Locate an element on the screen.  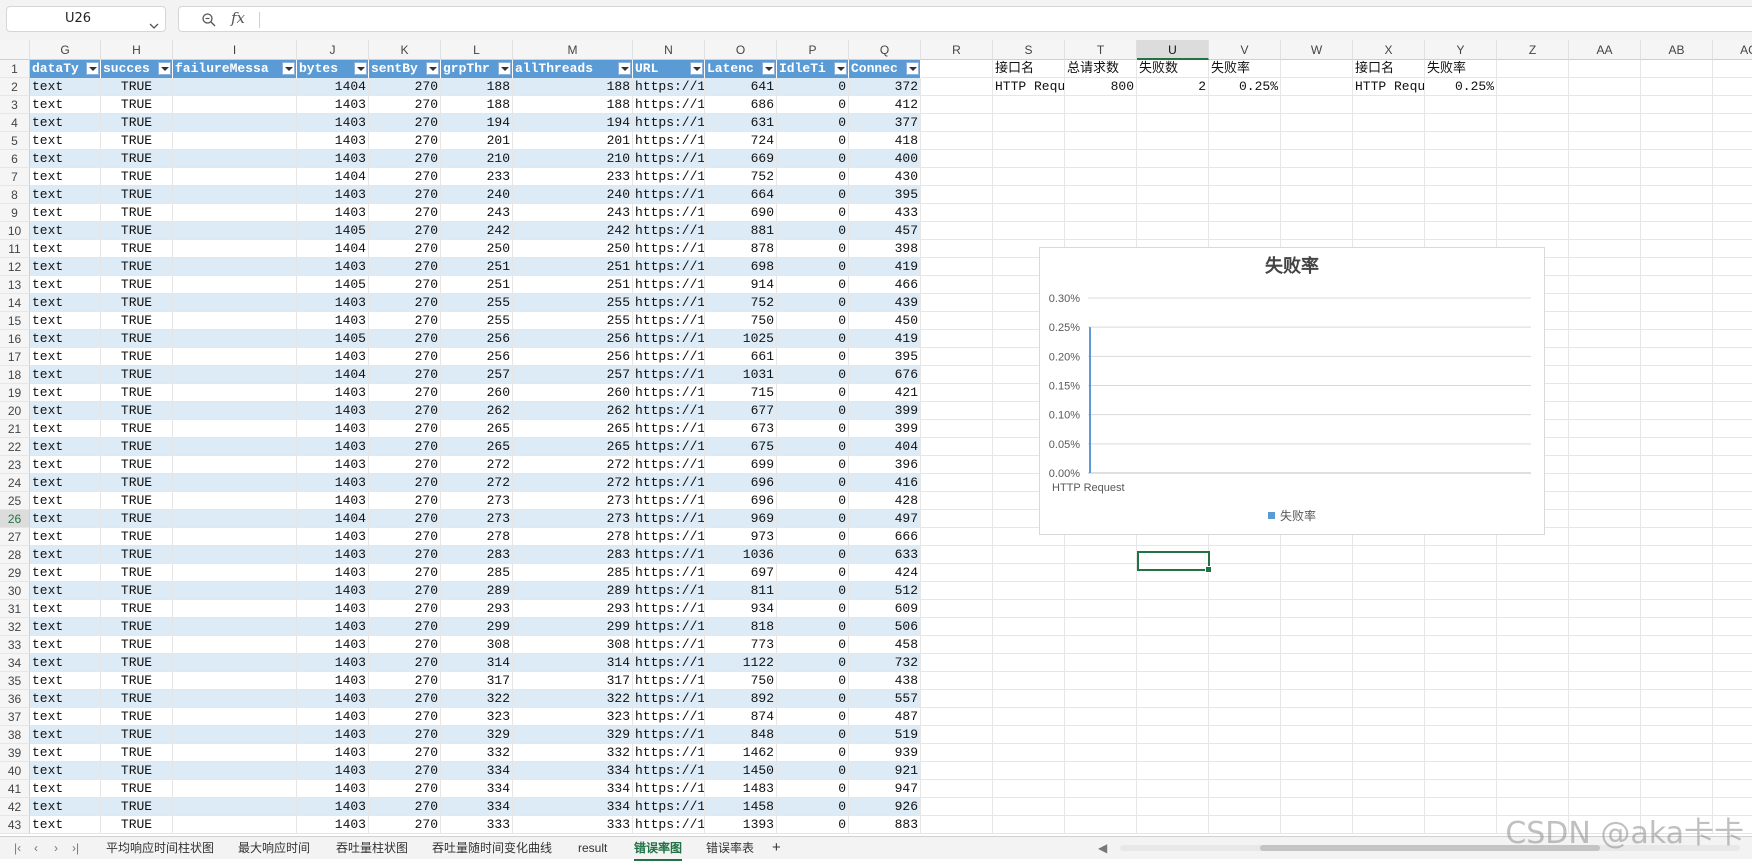
table-cell: 1405 is located at coordinates (333, 285).